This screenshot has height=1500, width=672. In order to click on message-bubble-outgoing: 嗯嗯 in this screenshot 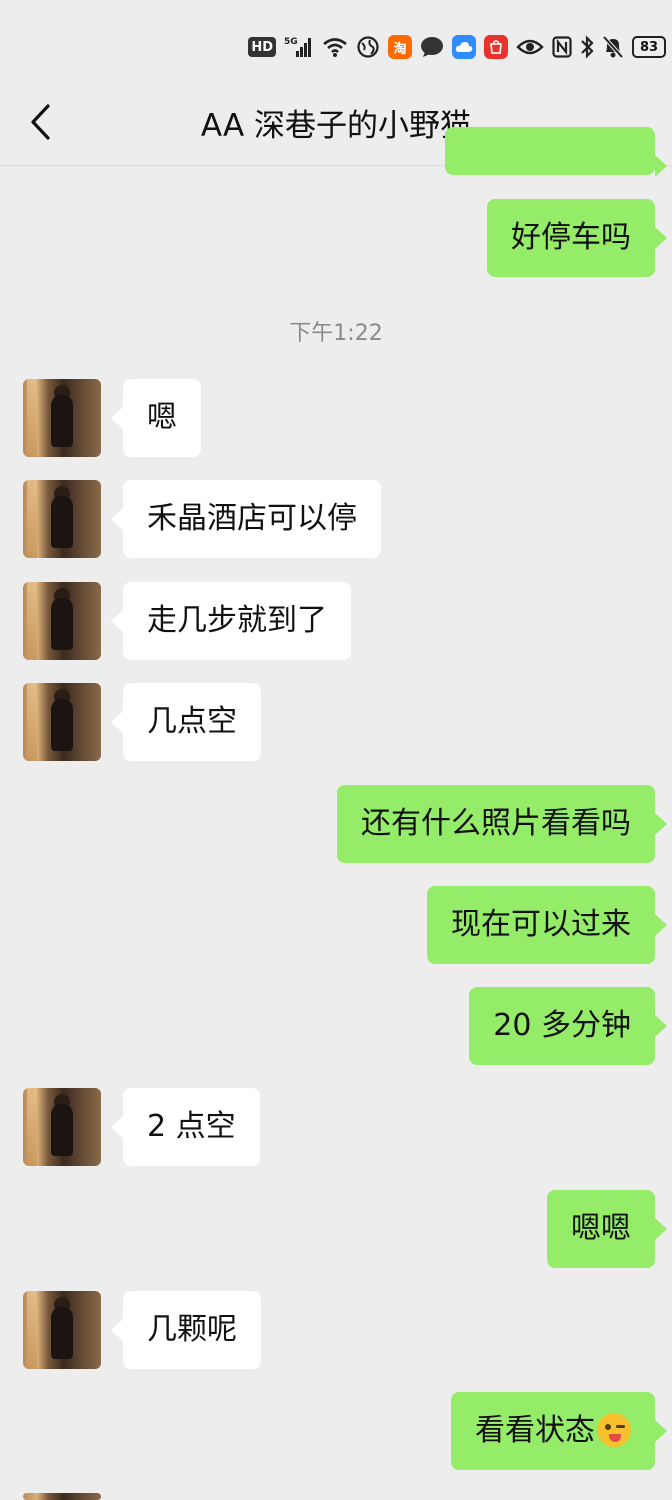, I will do `click(607, 1229)`.